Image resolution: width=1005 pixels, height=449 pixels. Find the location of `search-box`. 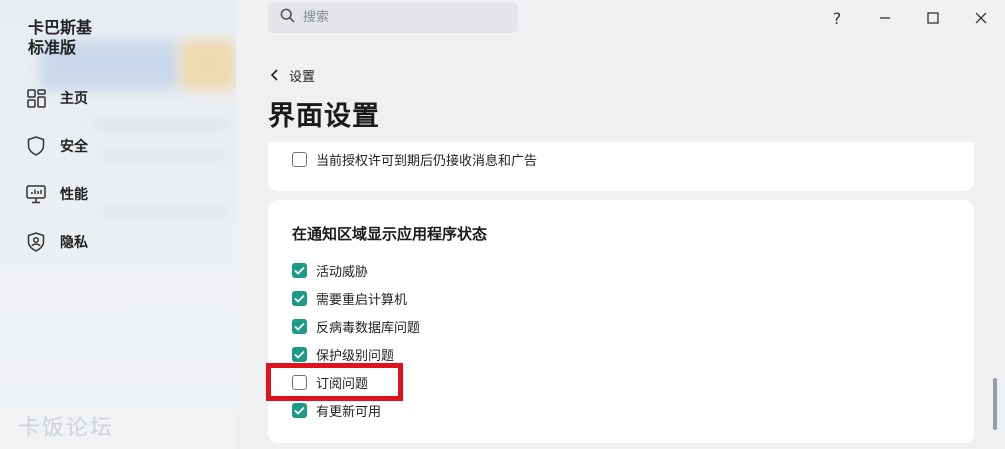

search-box is located at coordinates (393, 17).